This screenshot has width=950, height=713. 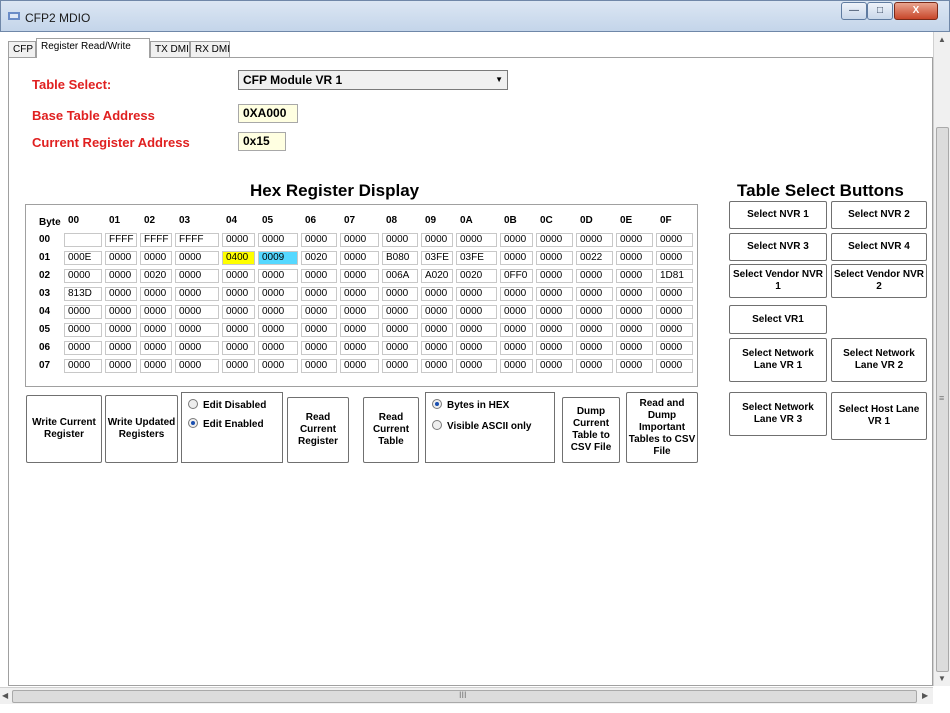 I want to click on register-cell: A020, so click(x=437, y=276).